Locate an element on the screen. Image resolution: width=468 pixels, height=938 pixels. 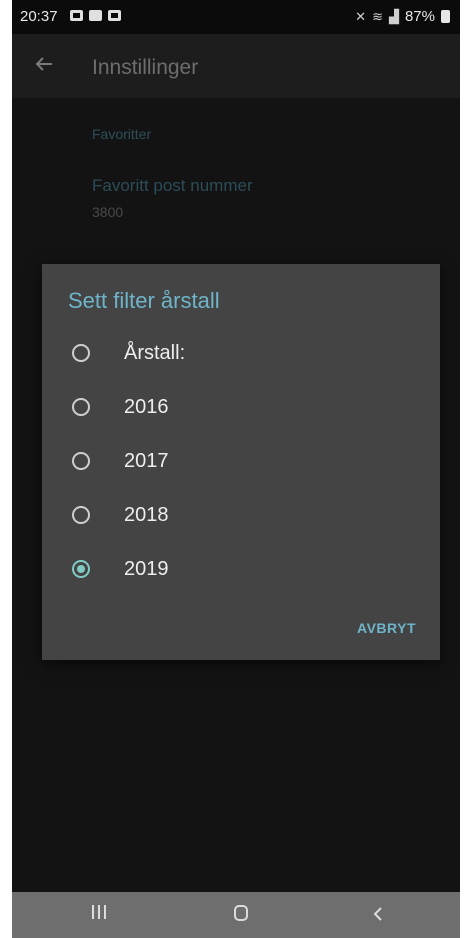
page-title: Innstillinger is located at coordinates (145, 67).